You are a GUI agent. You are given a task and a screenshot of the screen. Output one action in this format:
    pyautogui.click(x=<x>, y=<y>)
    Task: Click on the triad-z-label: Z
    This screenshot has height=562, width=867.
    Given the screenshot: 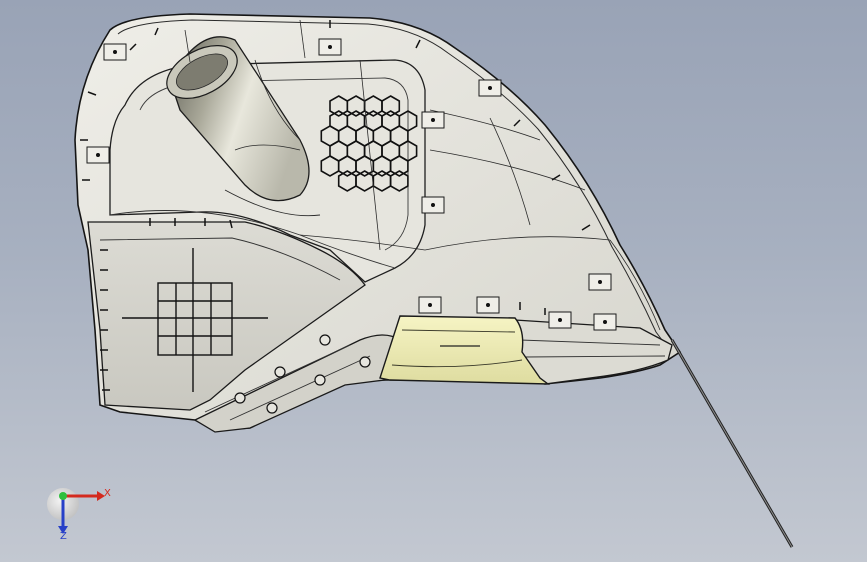 What is the action you would take?
    pyautogui.click(x=63, y=536)
    